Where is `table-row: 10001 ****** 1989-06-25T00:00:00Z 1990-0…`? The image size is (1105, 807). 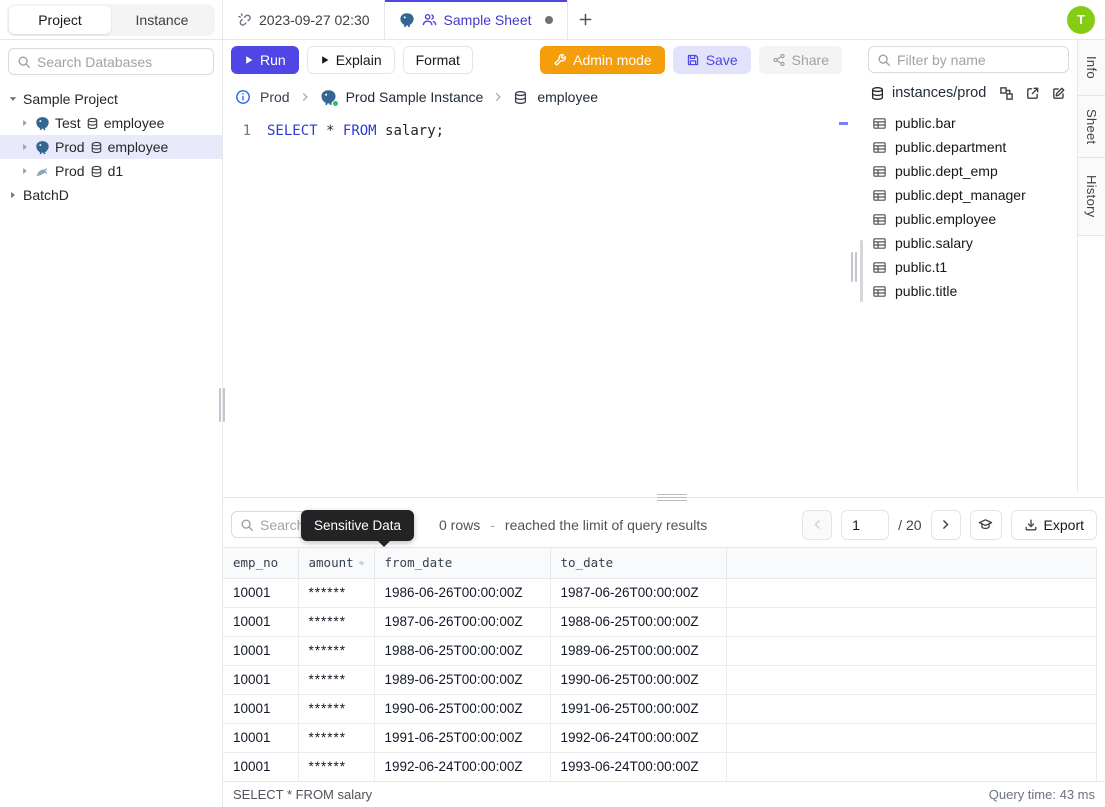 table-row: 10001 ****** 1989-06-25T00:00:00Z 1990-0… is located at coordinates (659, 680).